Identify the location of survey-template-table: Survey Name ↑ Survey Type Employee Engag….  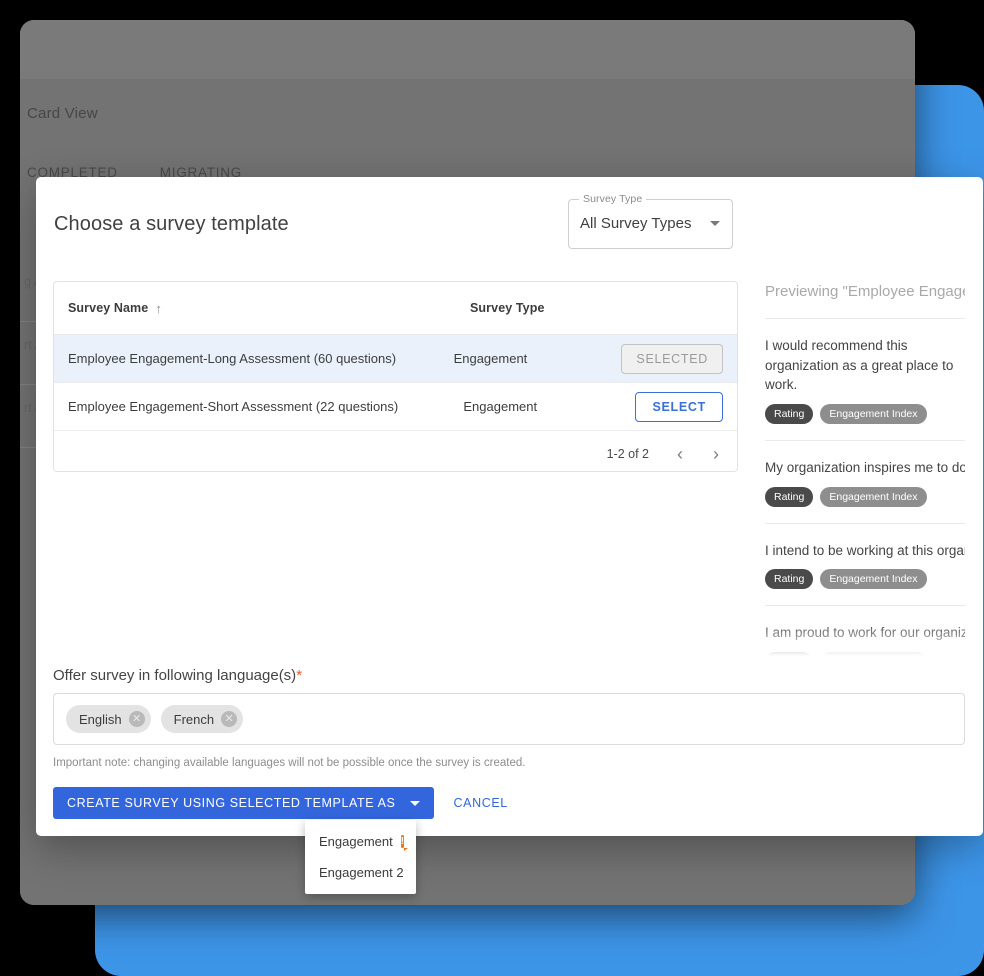
(395, 376).